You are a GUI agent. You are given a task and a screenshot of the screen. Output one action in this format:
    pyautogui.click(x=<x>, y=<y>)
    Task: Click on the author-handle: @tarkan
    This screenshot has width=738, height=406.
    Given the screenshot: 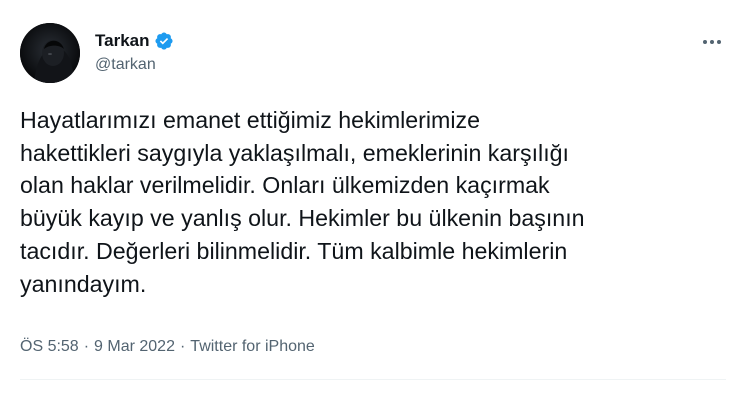 What is the action you would take?
    pyautogui.click(x=125, y=65)
    